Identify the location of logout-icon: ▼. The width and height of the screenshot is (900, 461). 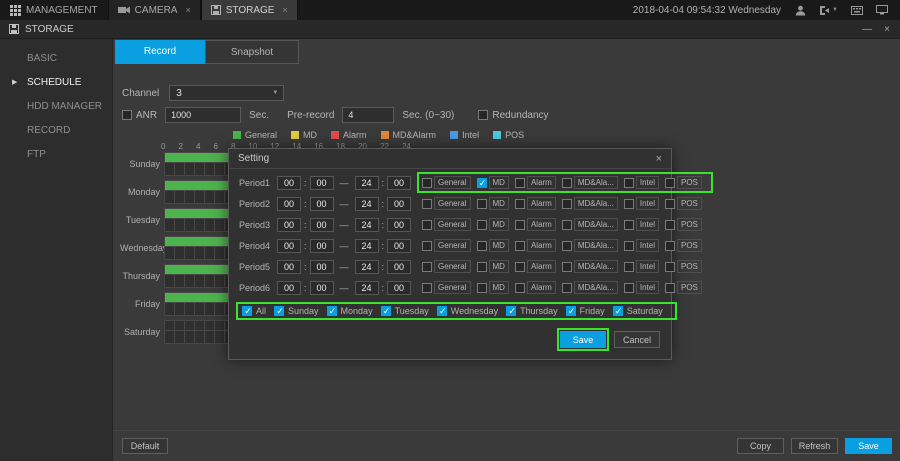
(828, 10).